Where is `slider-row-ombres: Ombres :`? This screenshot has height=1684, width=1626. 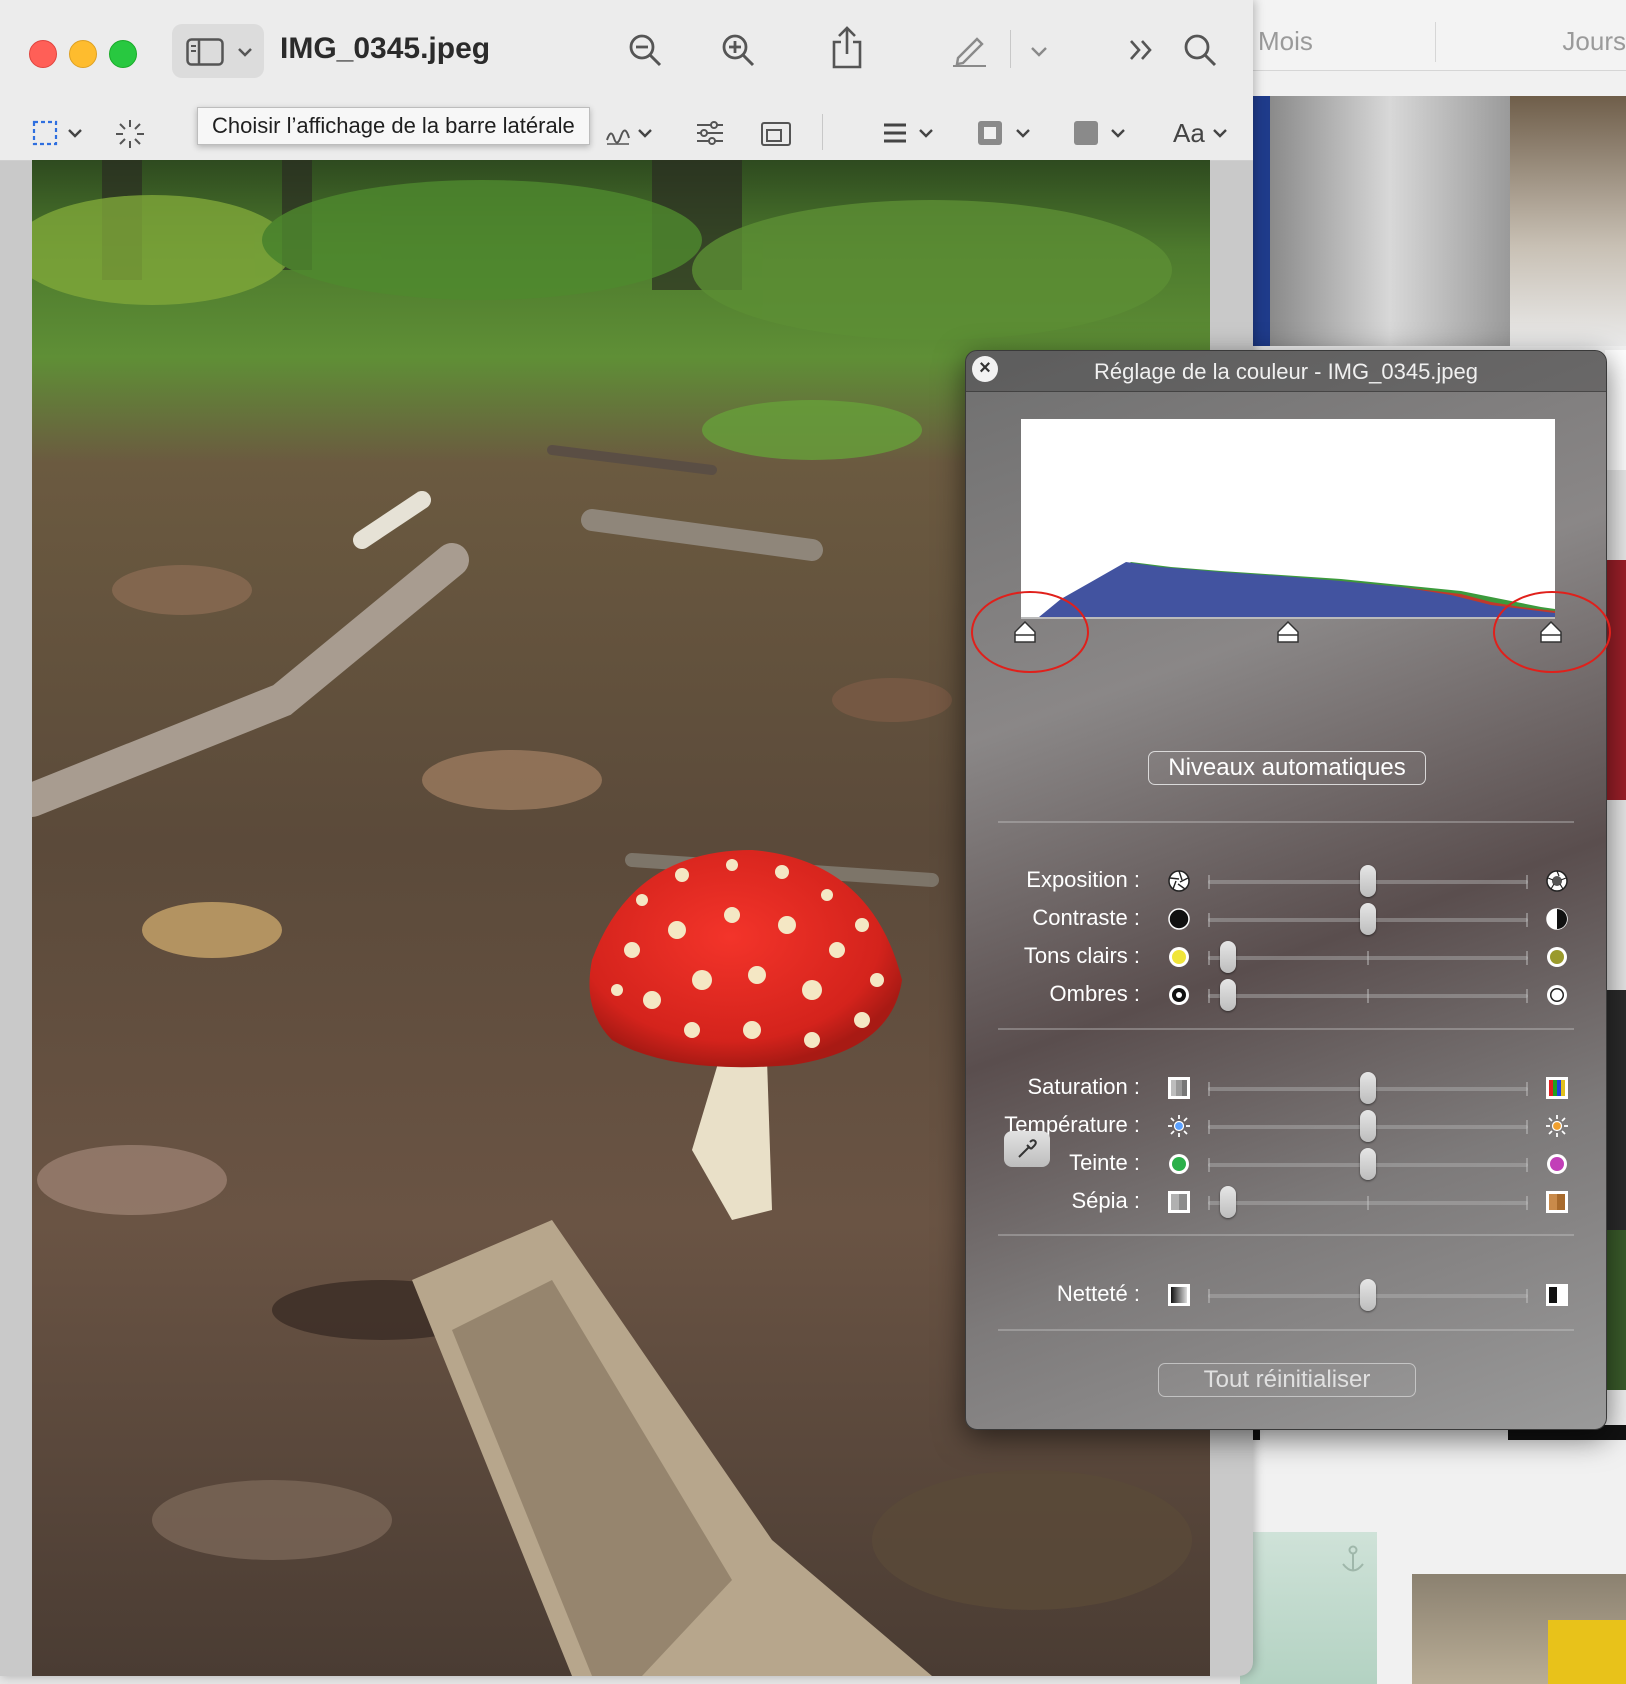 slider-row-ombres: Ombres : is located at coordinates (1286, 995).